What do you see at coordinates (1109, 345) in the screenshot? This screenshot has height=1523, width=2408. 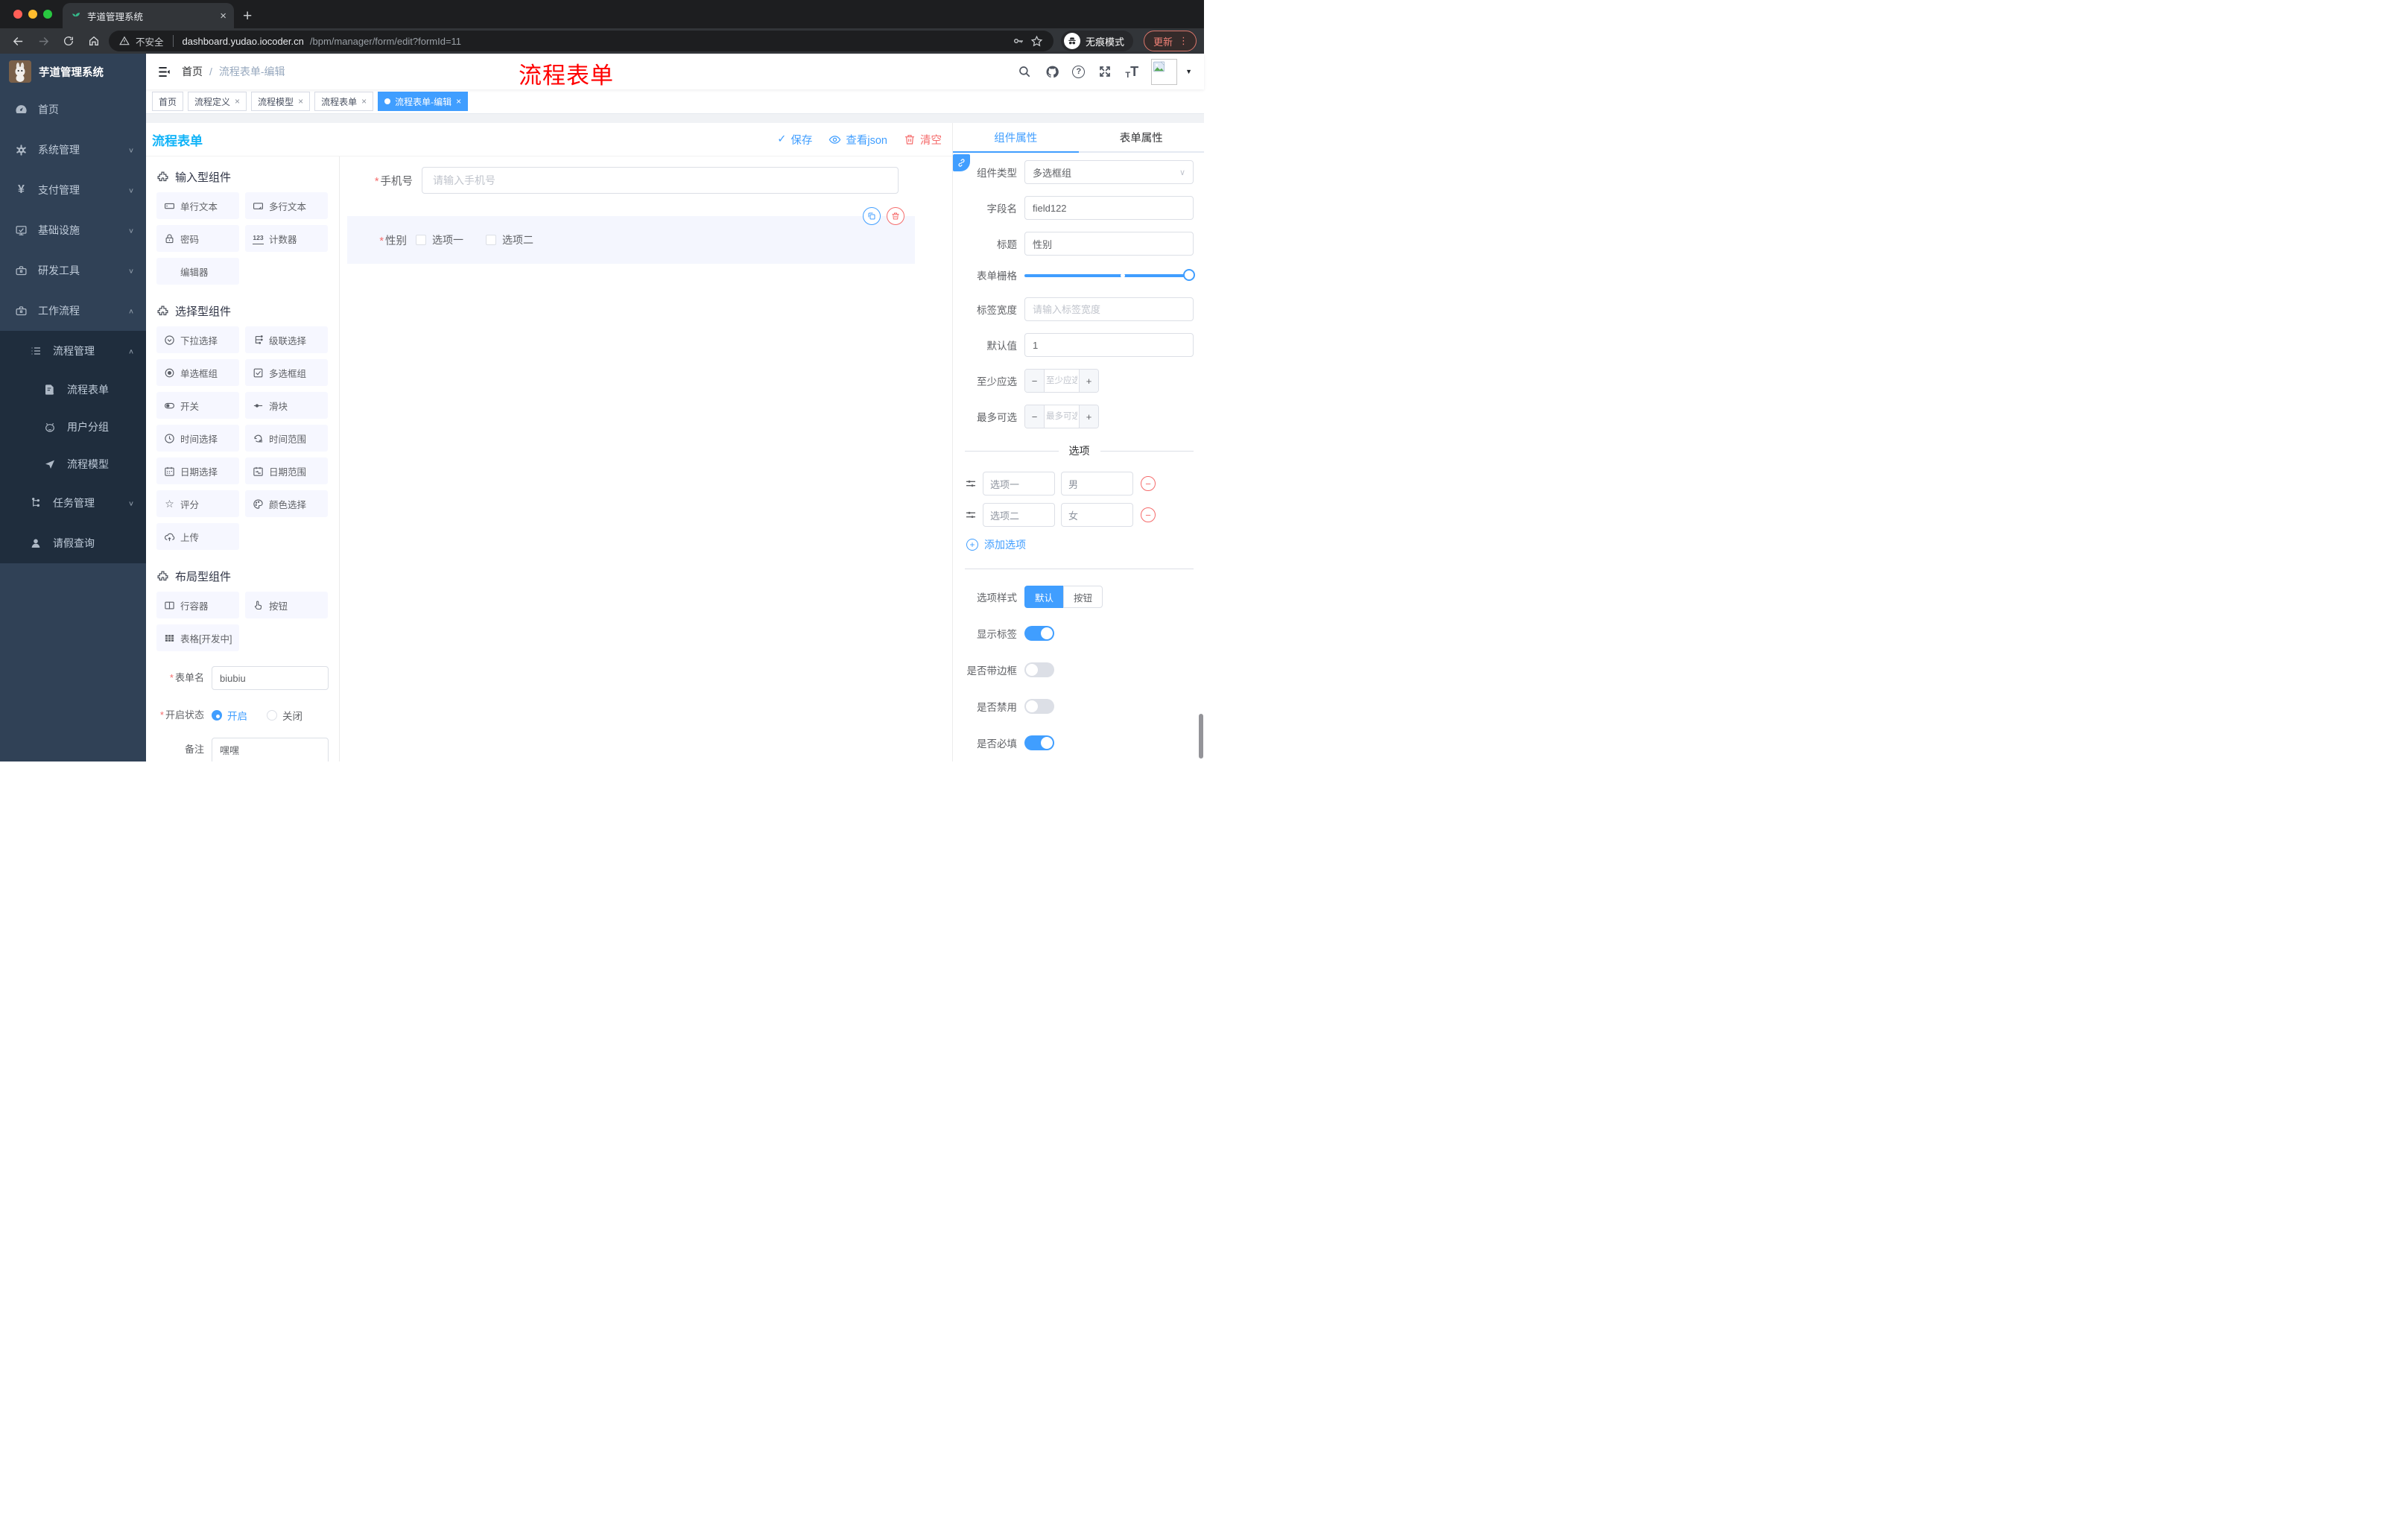 I see `default-value-input` at bounding box center [1109, 345].